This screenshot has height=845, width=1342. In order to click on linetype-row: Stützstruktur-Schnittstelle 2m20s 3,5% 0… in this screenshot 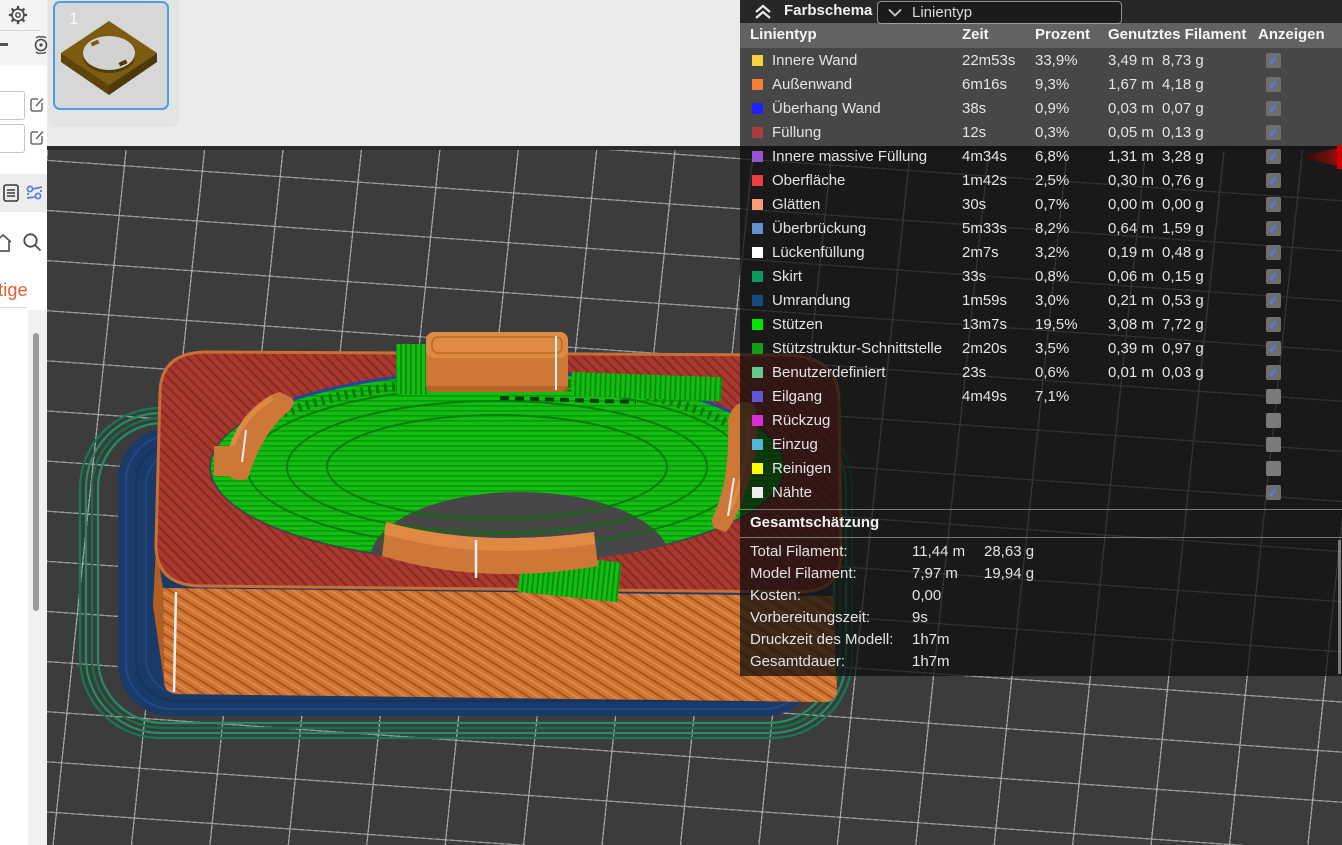, I will do `click(1041, 348)`.